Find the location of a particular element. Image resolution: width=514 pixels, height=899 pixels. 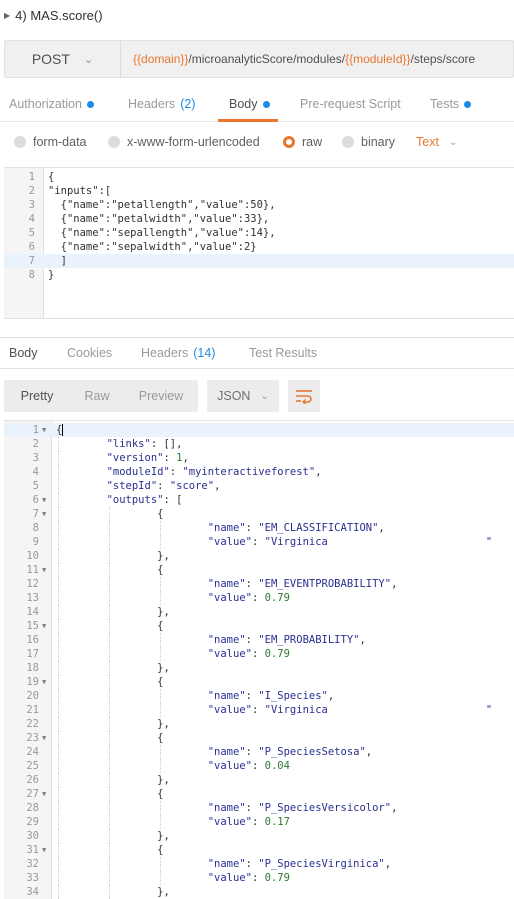

tab-cookies: Cookies is located at coordinates (89, 353).